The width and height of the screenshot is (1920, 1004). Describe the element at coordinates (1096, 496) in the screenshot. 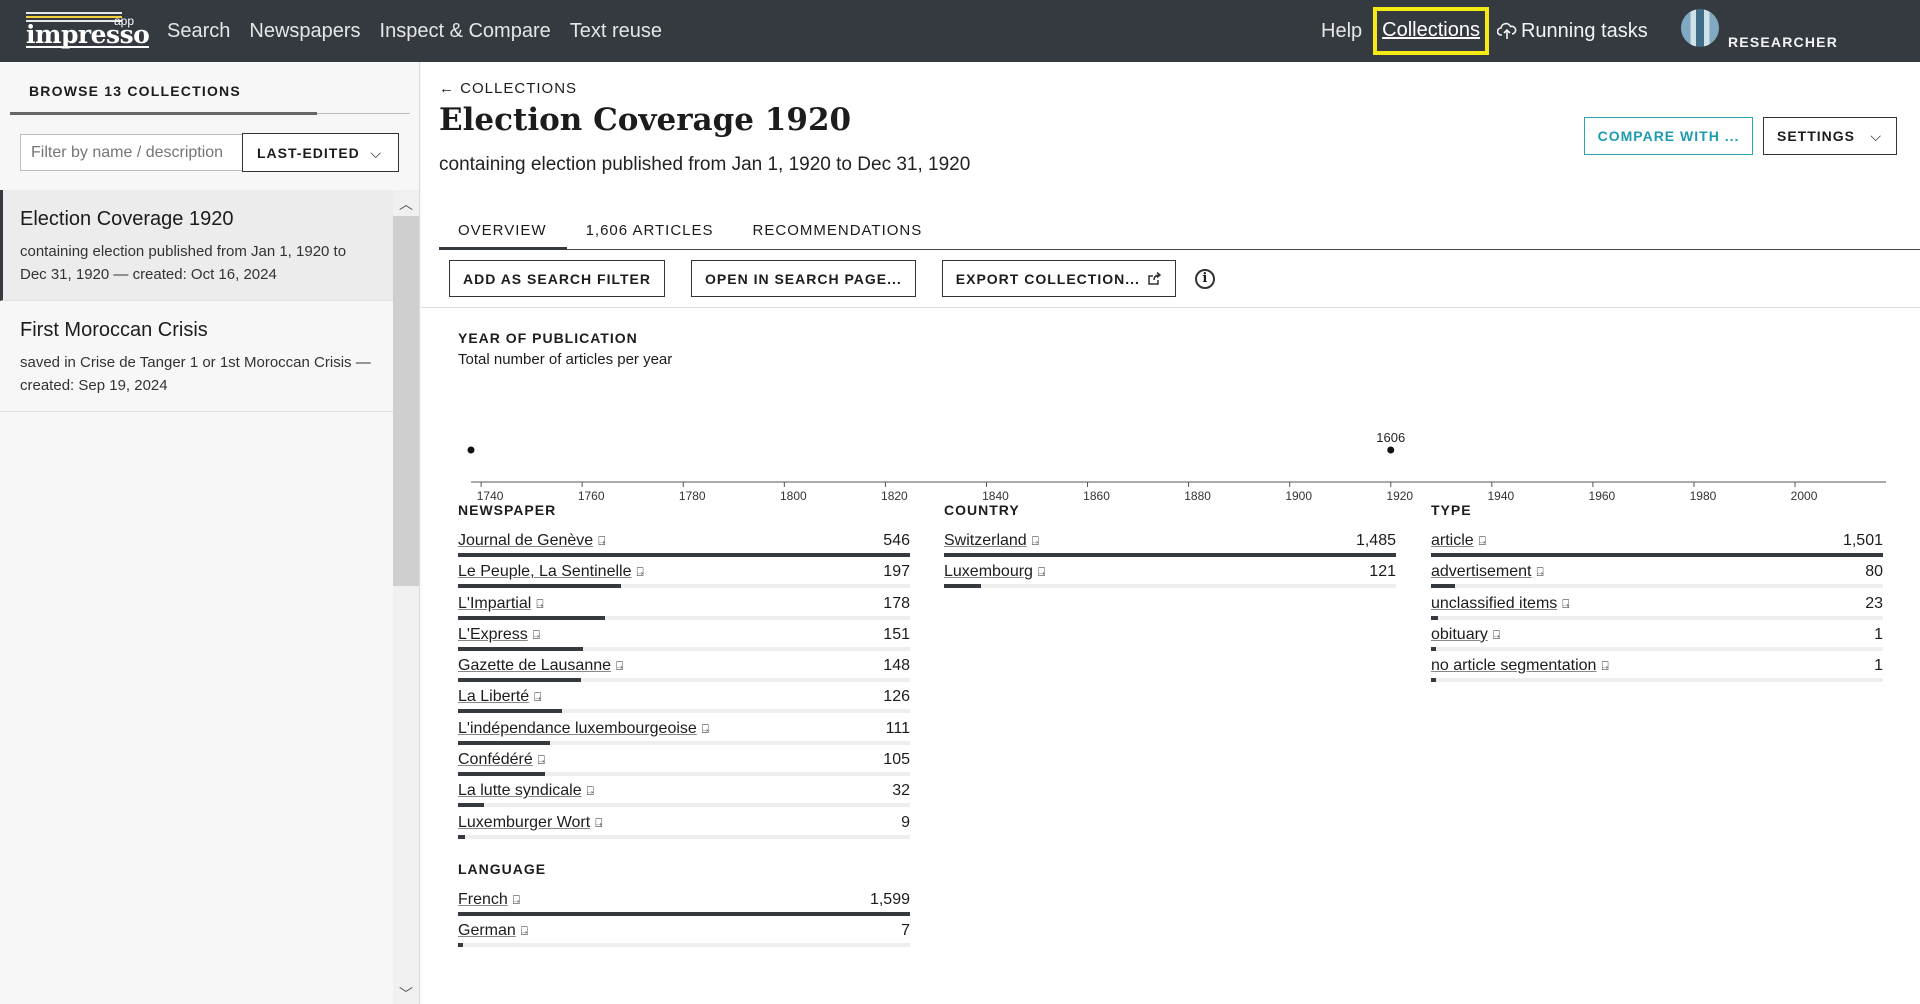

I see `x-tick-label: 1860` at that location.